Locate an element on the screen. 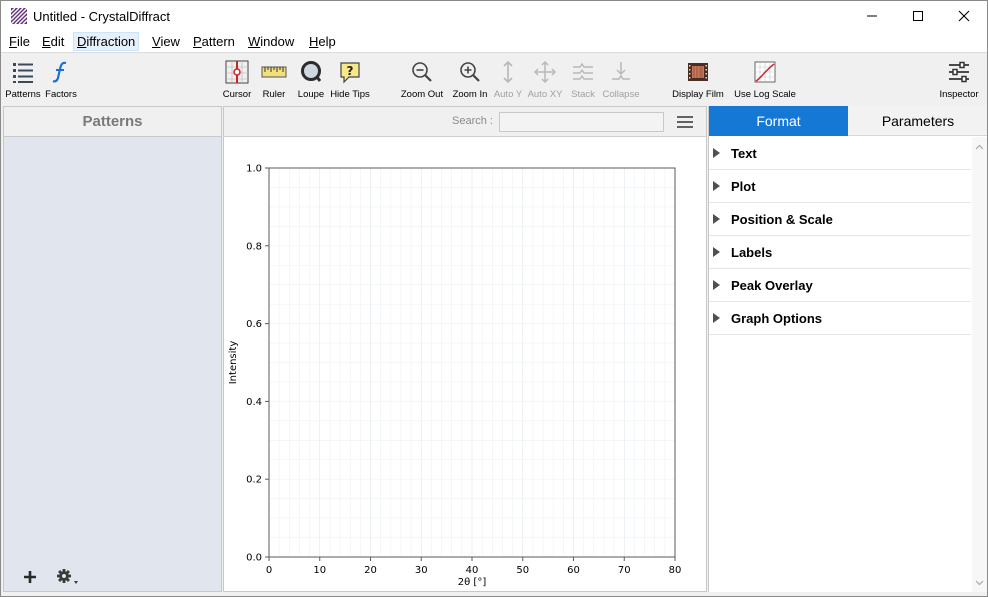  section-label: Position & Scale is located at coordinates (782, 219).